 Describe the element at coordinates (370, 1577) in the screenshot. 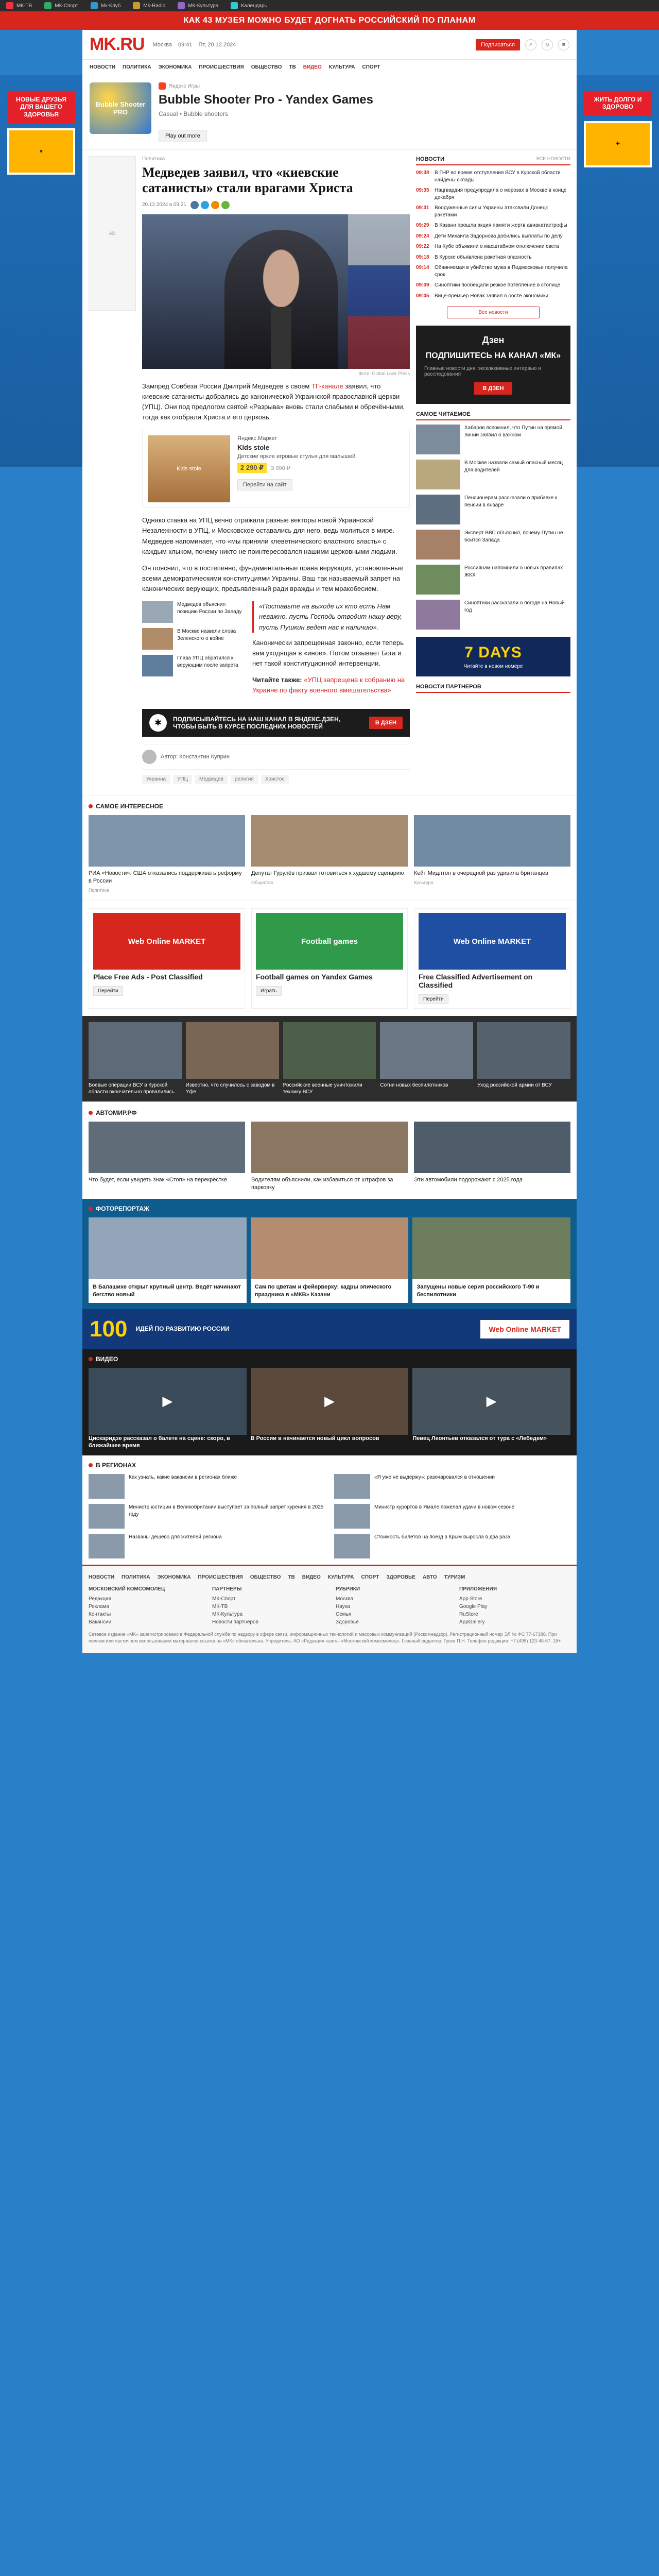

I see `footer-nav-item: СПОРТ` at that location.